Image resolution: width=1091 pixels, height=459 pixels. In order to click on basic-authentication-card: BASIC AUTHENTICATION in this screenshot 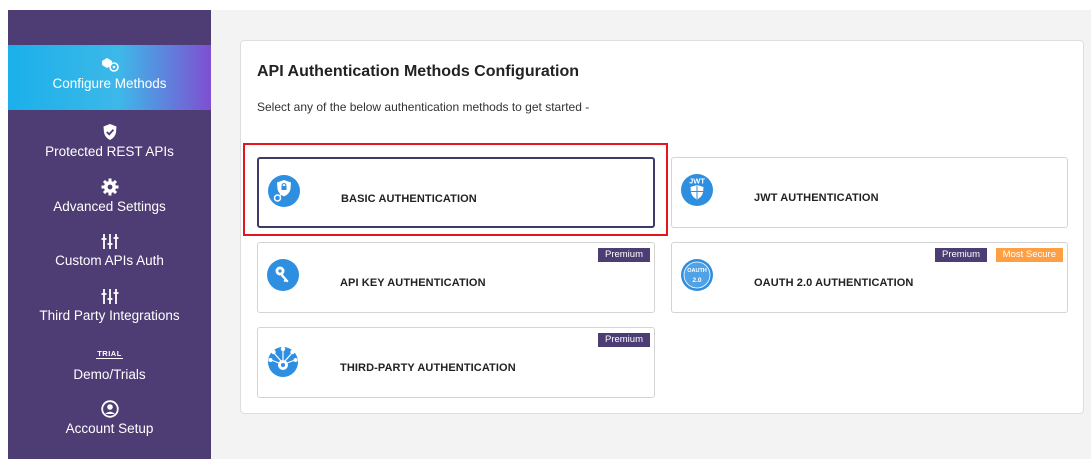, I will do `click(456, 192)`.